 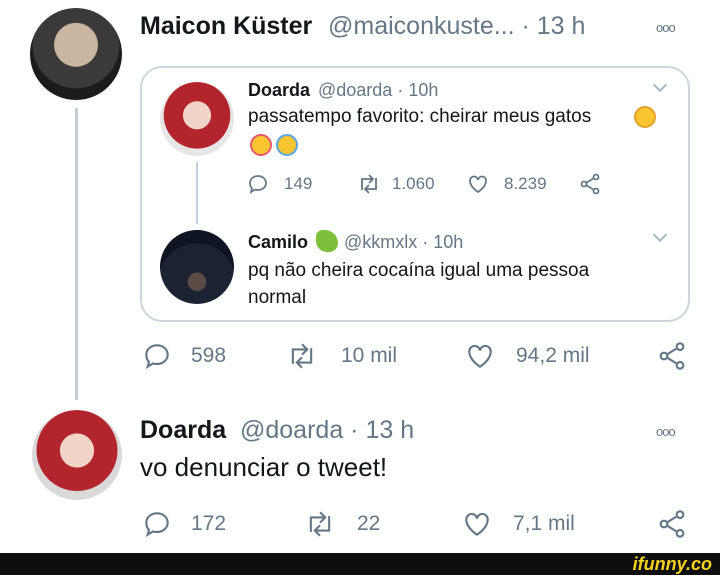 I want to click on more-icon: ooo, so click(x=666, y=27).